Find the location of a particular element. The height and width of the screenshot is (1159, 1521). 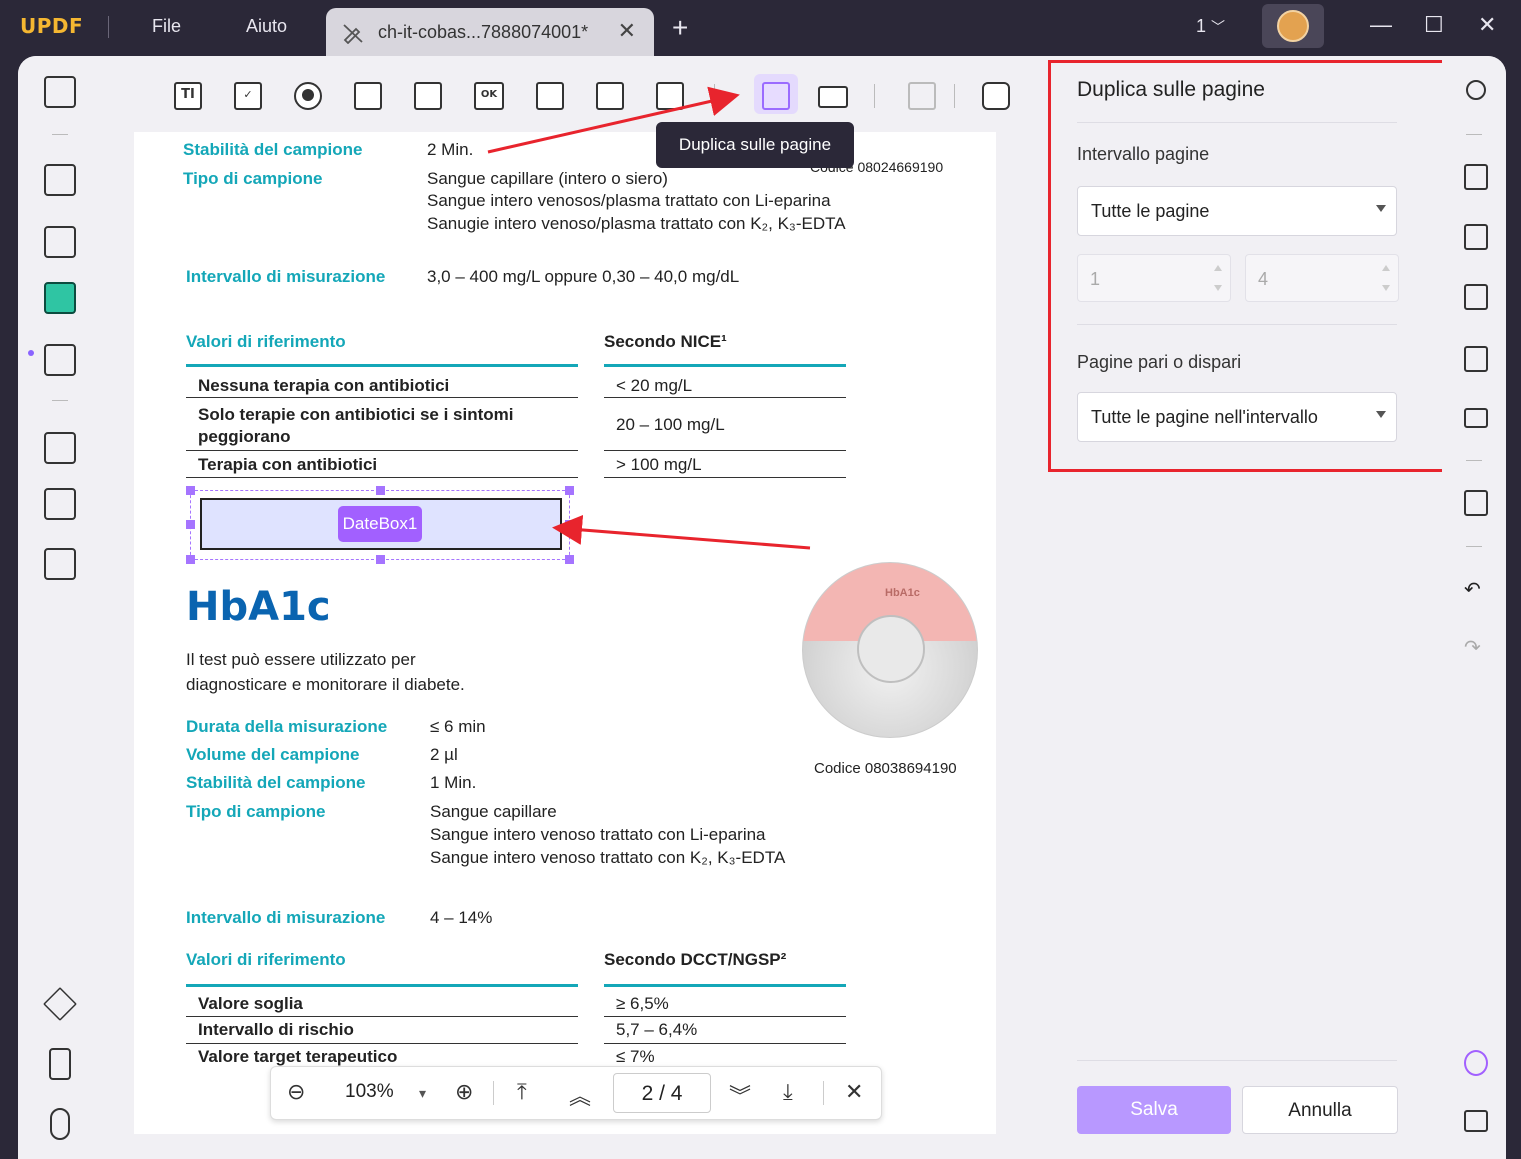

reader-icon is located at coordinates (60, 92).